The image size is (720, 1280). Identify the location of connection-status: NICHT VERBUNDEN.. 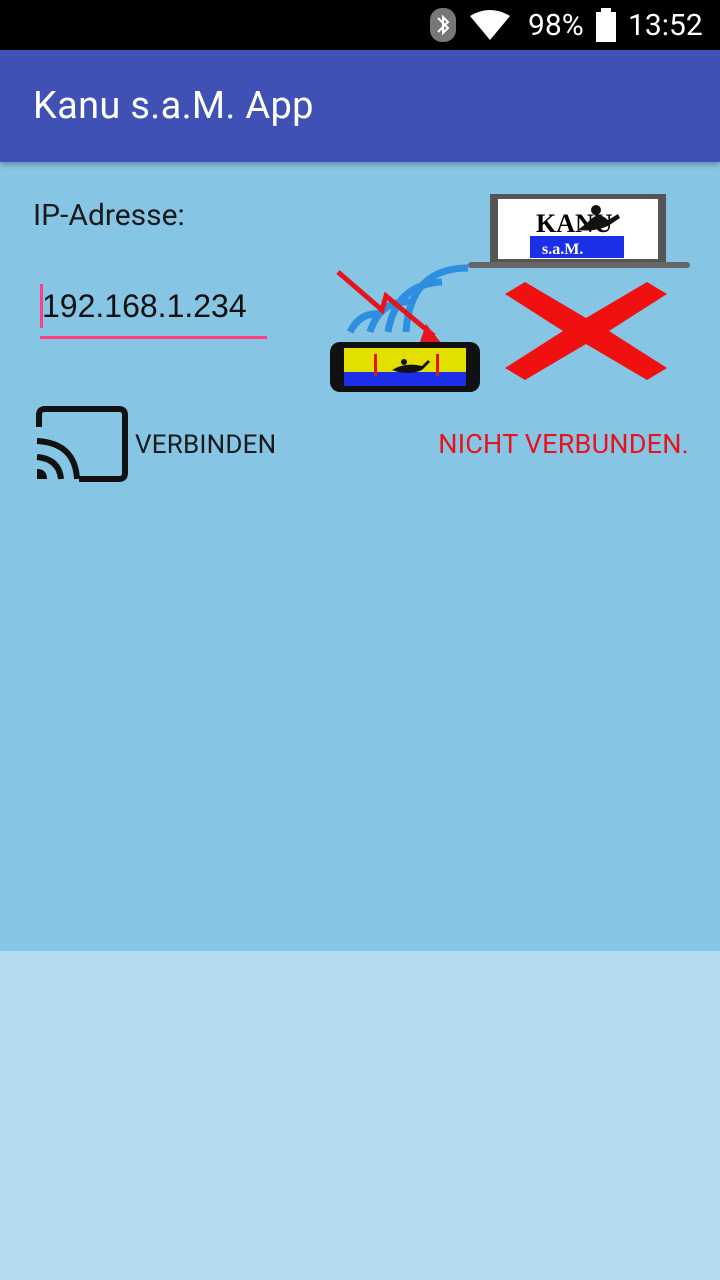
(563, 444).